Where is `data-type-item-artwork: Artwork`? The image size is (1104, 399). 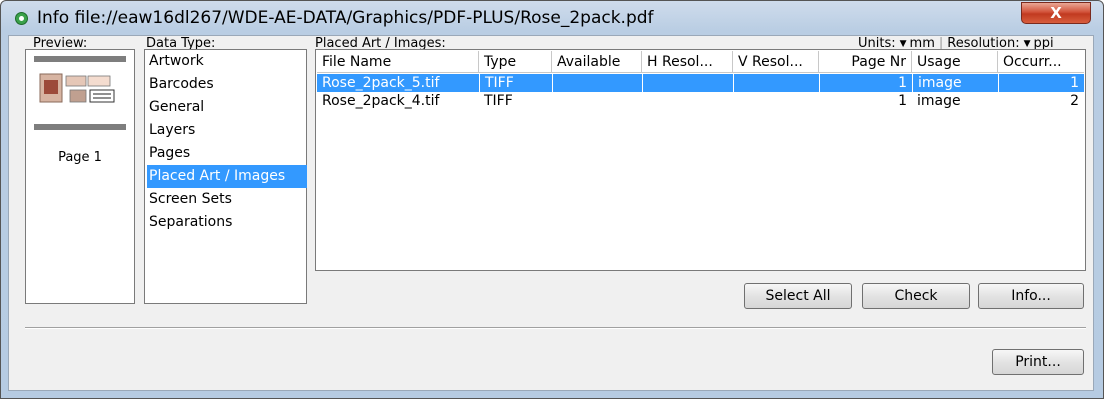
data-type-item-artwork: Artwork is located at coordinates (227, 61).